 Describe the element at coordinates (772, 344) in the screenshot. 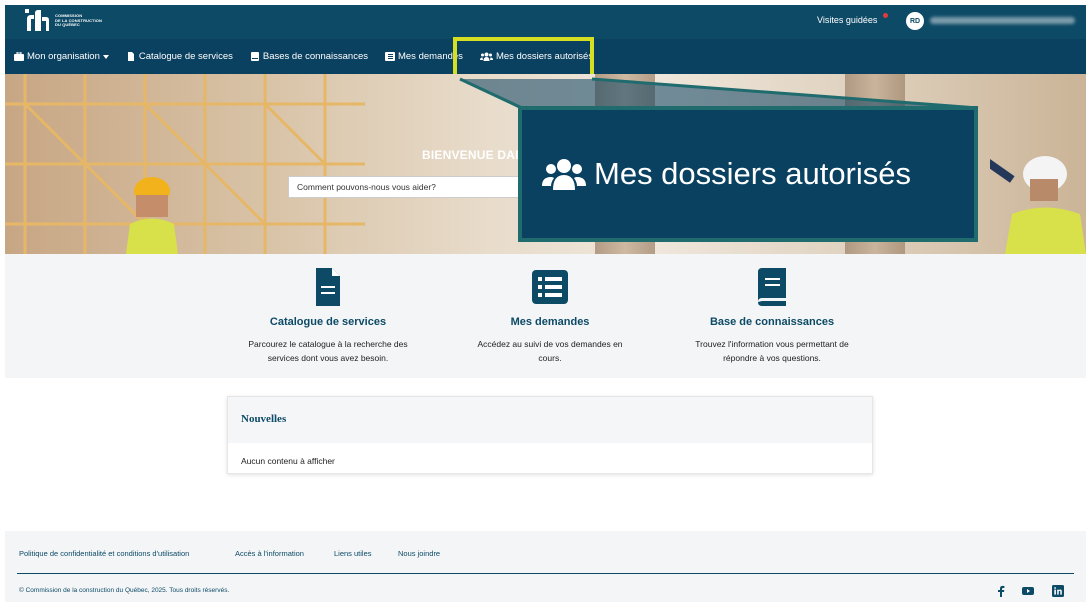

I see `service-description-line: Trouvez l'information vous permettant de` at that location.